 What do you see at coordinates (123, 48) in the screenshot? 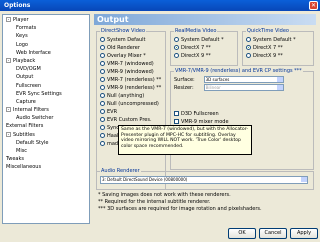
I see `radio-label: Old Renderer` at bounding box center [123, 48].